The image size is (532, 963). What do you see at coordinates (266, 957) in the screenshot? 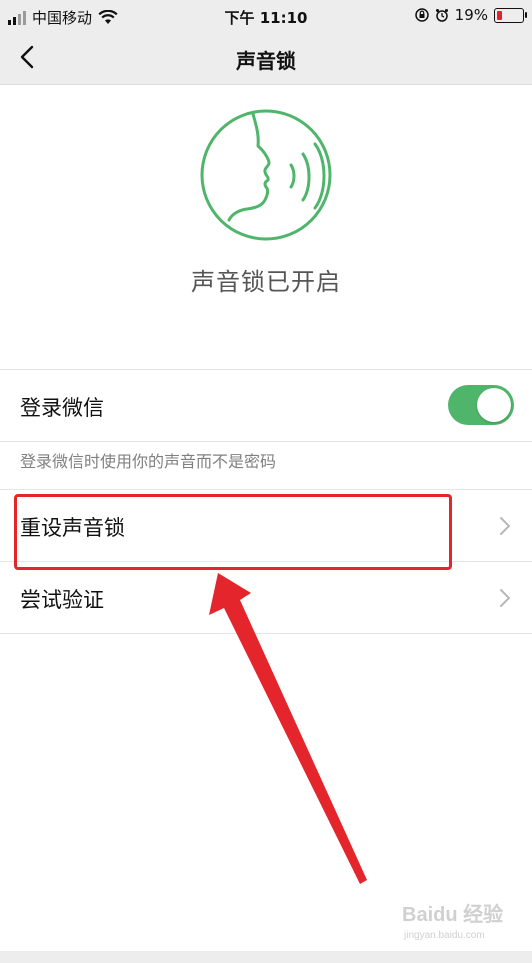
I see `bottom-bar` at bounding box center [266, 957].